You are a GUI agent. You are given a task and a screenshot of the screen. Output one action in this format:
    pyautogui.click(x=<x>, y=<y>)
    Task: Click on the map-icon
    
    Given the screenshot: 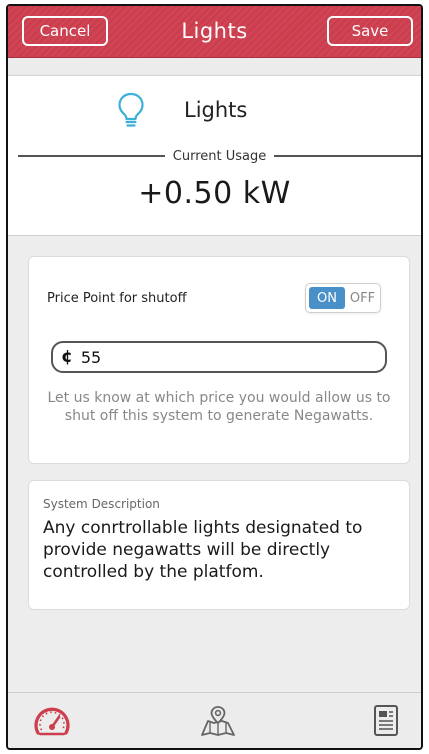 What is the action you would take?
    pyautogui.click(x=218, y=721)
    